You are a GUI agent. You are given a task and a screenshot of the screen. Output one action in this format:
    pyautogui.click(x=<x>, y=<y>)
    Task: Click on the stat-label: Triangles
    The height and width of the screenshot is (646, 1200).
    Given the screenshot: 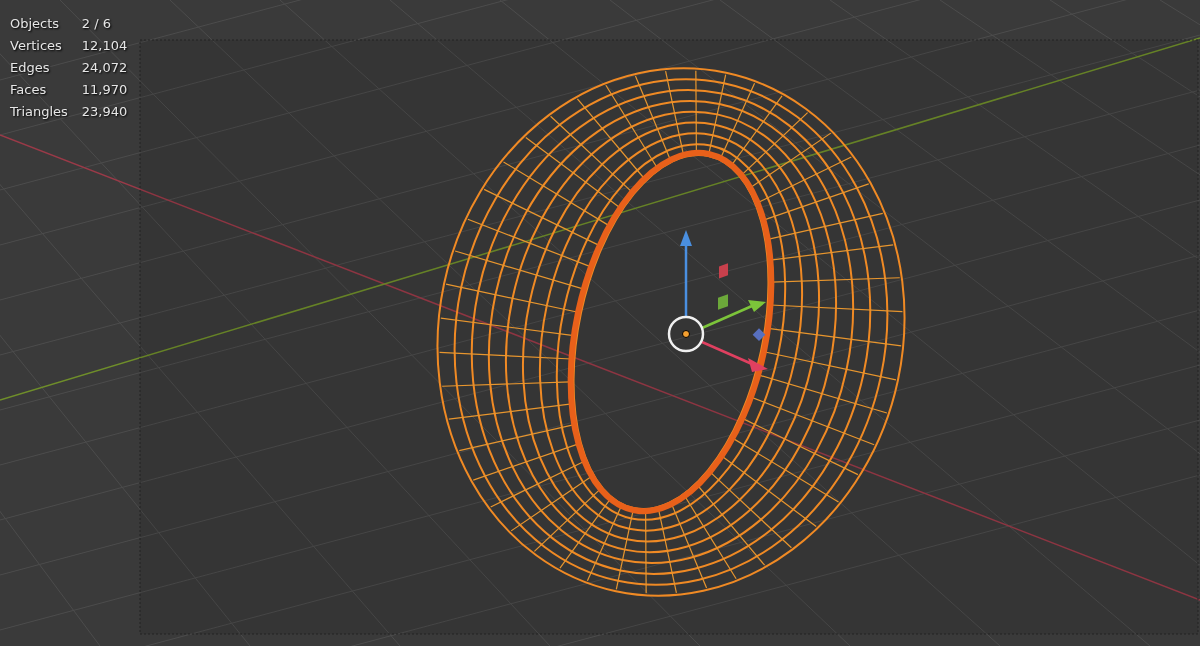 What is the action you would take?
    pyautogui.click(x=39, y=112)
    